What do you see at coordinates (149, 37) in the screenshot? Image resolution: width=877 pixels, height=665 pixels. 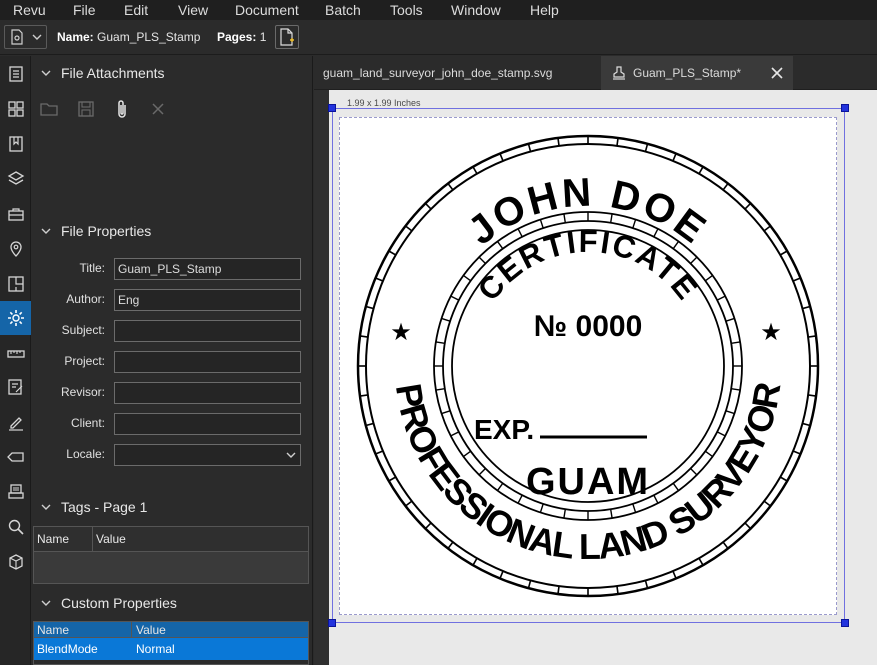 I see `name-value: Guam_PLS_Stamp` at bounding box center [149, 37].